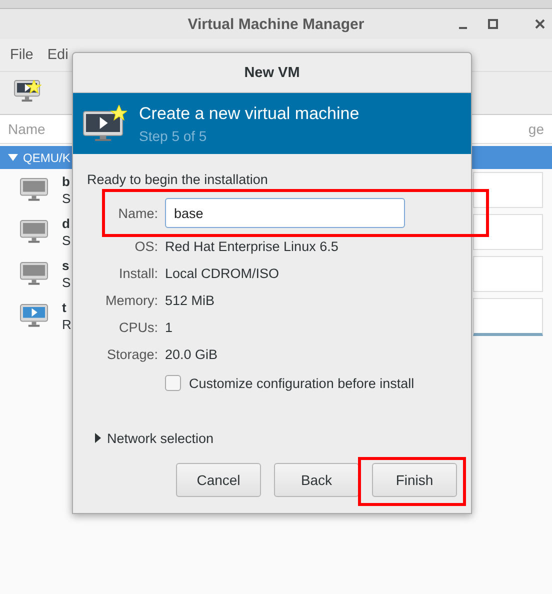  What do you see at coordinates (104, 123) in the screenshot?
I see `new-vm-icon` at bounding box center [104, 123].